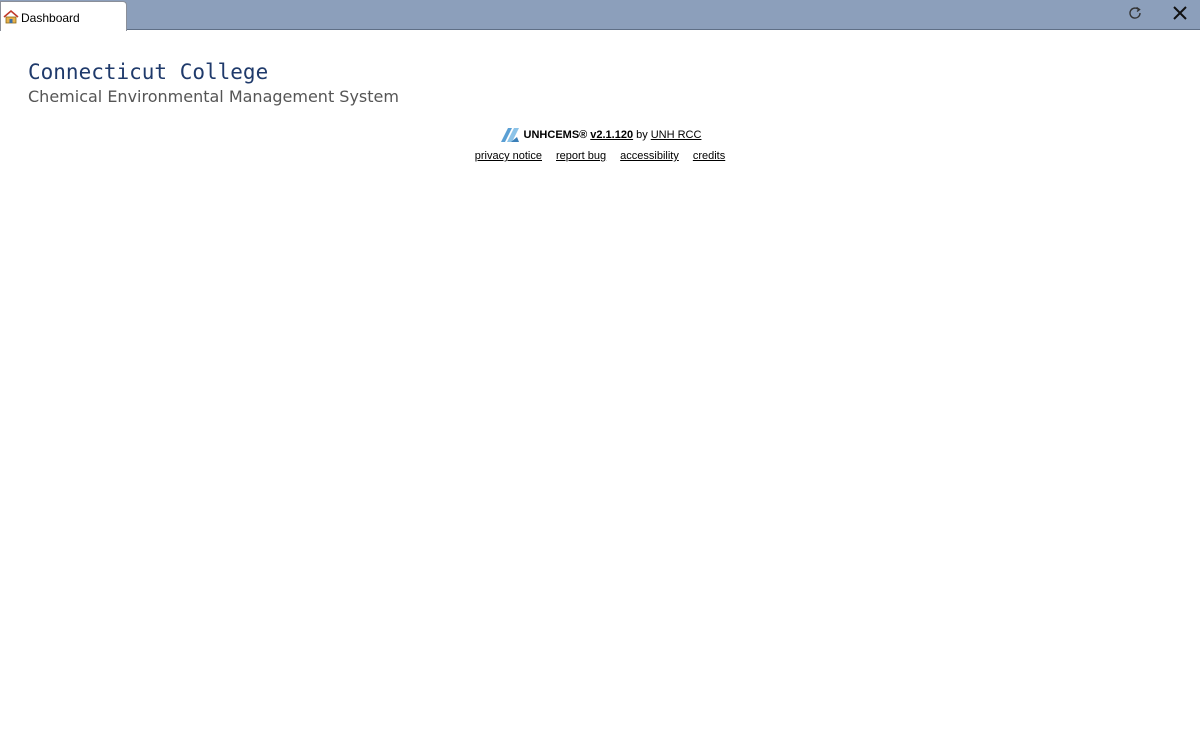 This screenshot has width=1200, height=740. Describe the element at coordinates (508, 156) in the screenshot. I see `privacy-notice-link: privacy notice` at that location.